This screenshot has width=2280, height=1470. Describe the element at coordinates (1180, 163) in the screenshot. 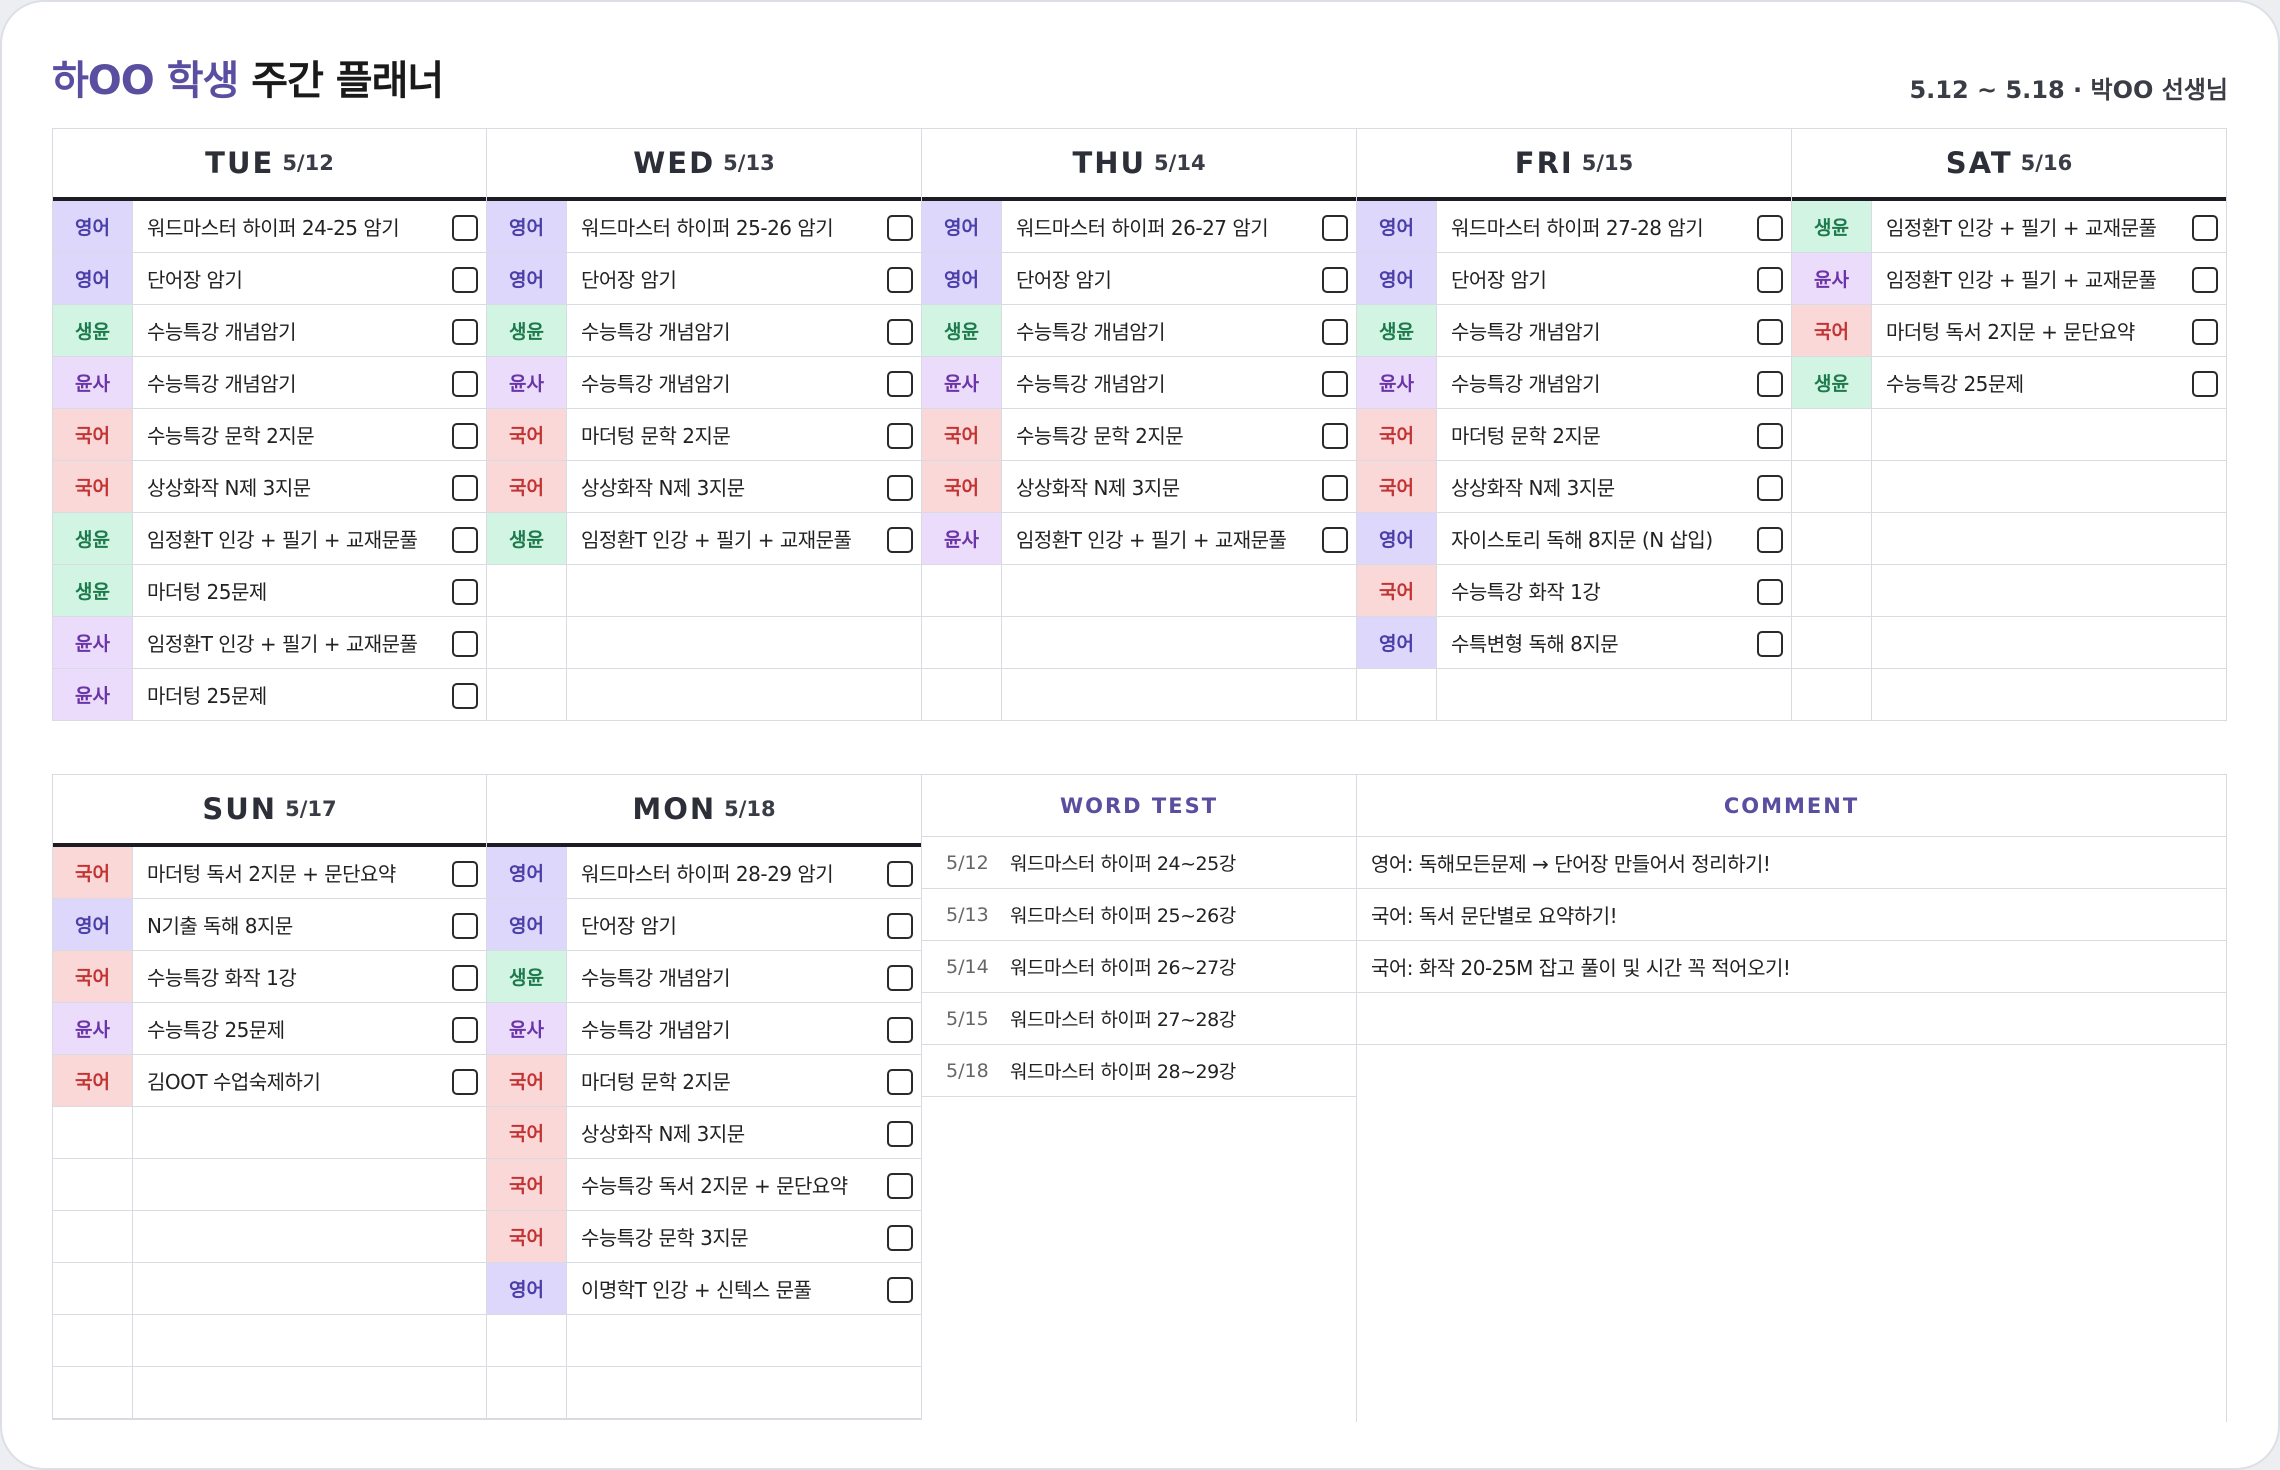

I see `day-date: 5/14` at that location.